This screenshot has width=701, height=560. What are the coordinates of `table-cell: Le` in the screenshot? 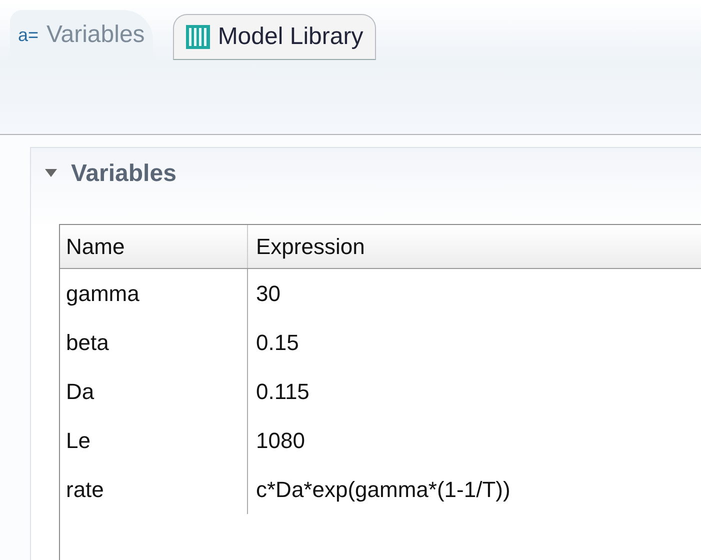 It's located at (154, 440).